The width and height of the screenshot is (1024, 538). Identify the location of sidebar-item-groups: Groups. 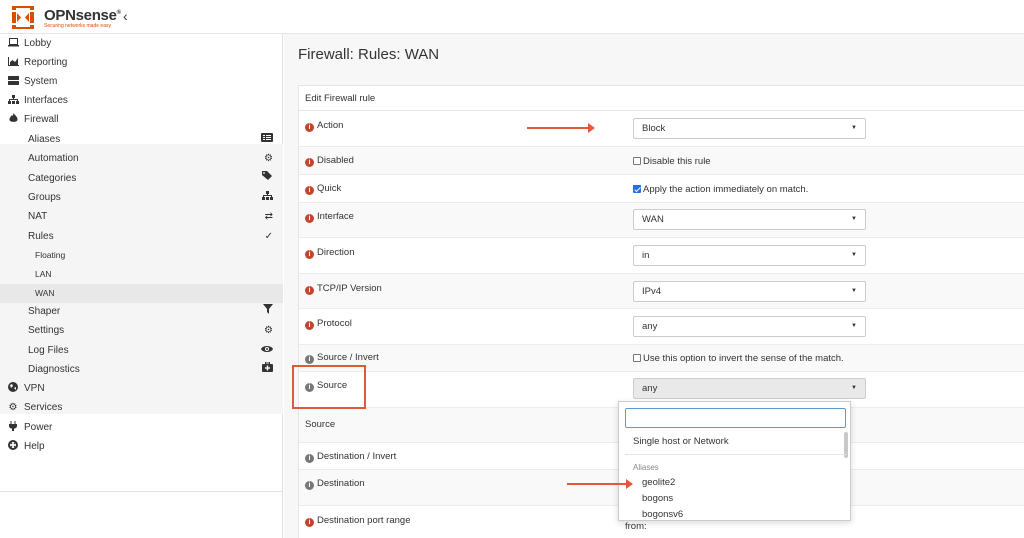
(141, 197).